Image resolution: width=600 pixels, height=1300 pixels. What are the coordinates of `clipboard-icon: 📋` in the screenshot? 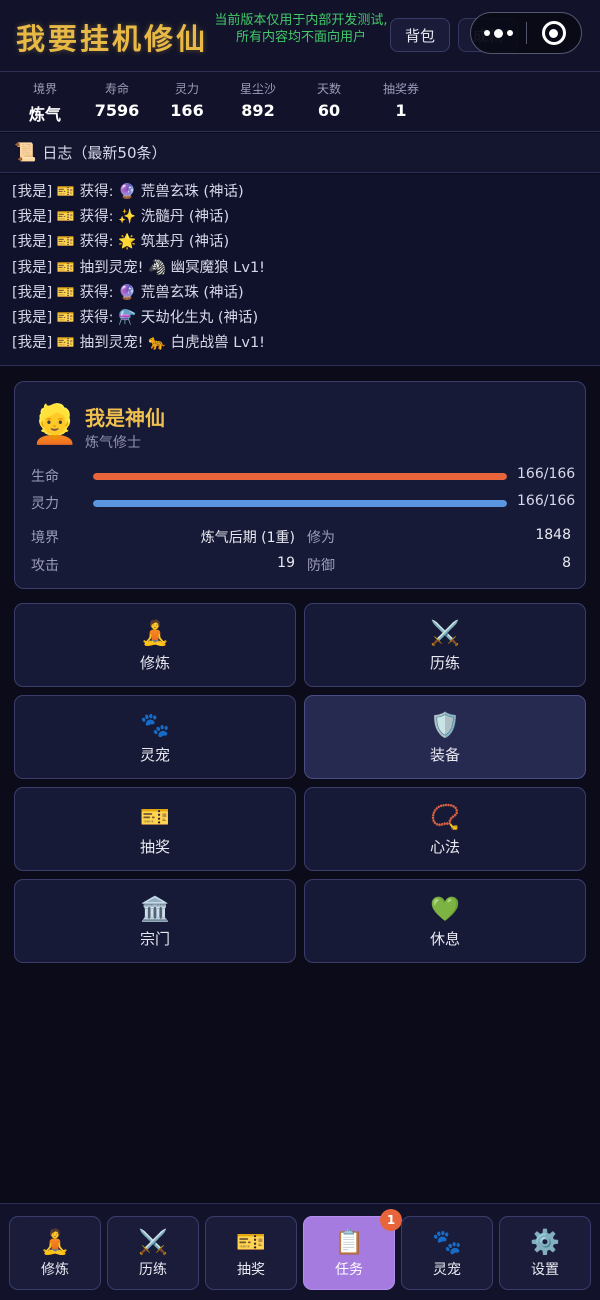 It's located at (349, 1242).